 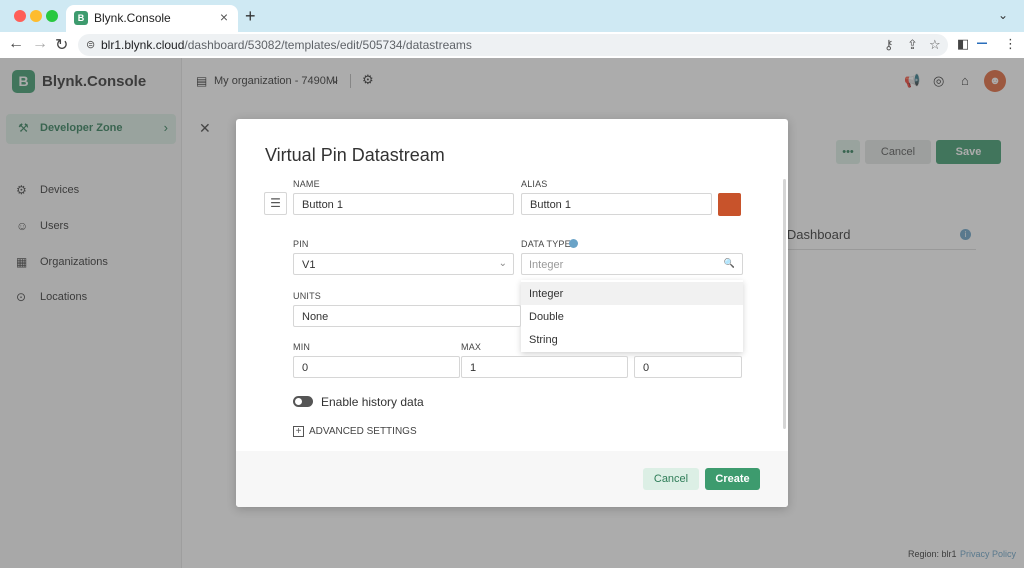 What do you see at coordinates (132, 18) in the screenshot?
I see `tab-title: Blynk.Console` at bounding box center [132, 18].